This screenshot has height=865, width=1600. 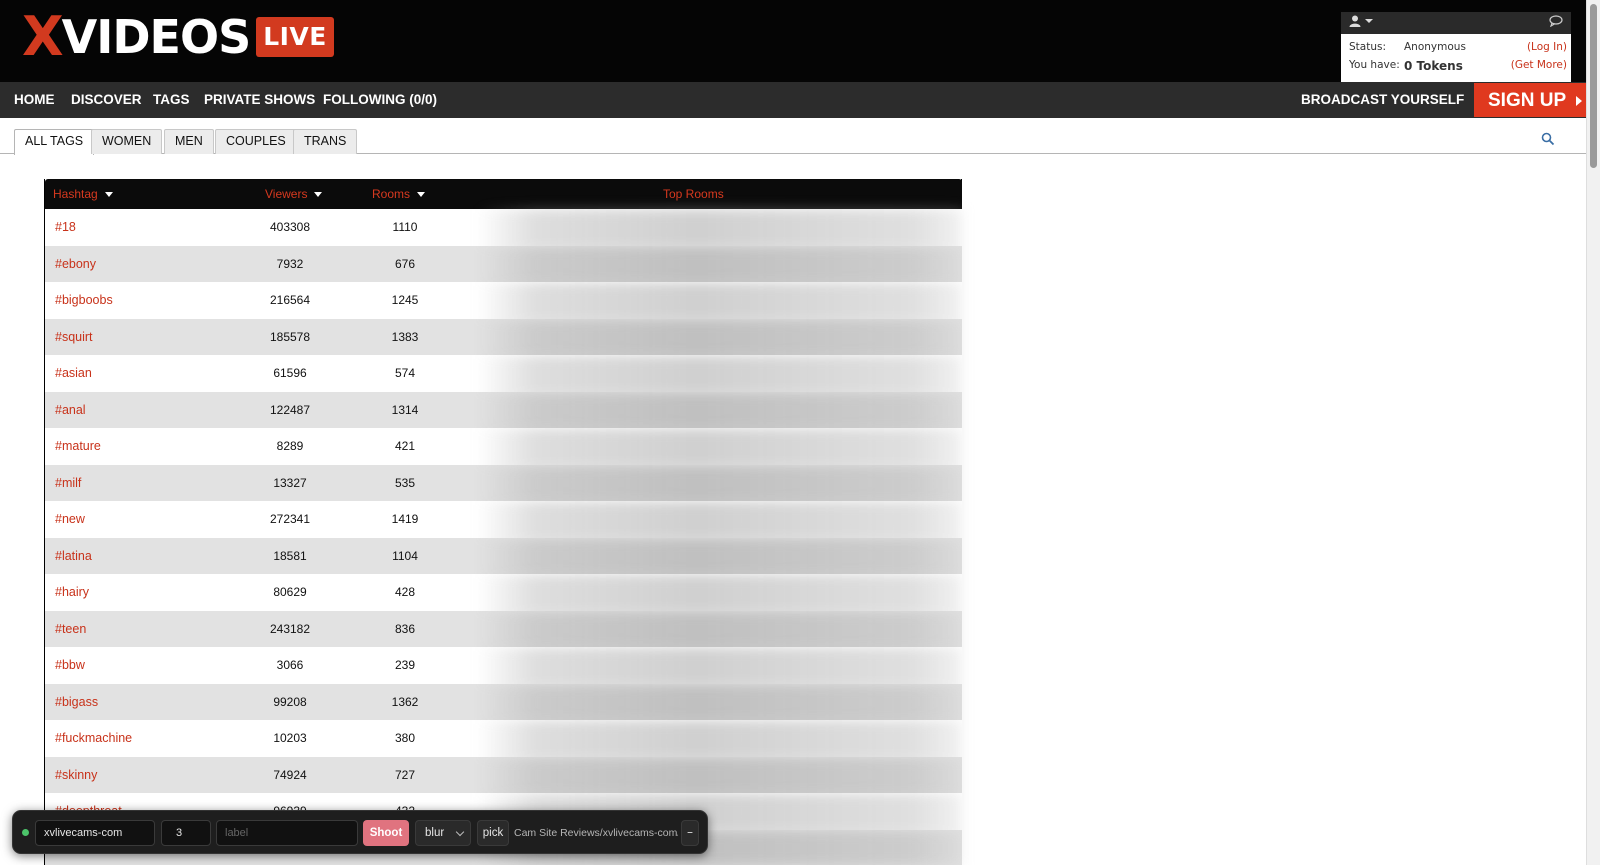 I want to click on hashtag-link: #hairy, so click(x=72, y=592).